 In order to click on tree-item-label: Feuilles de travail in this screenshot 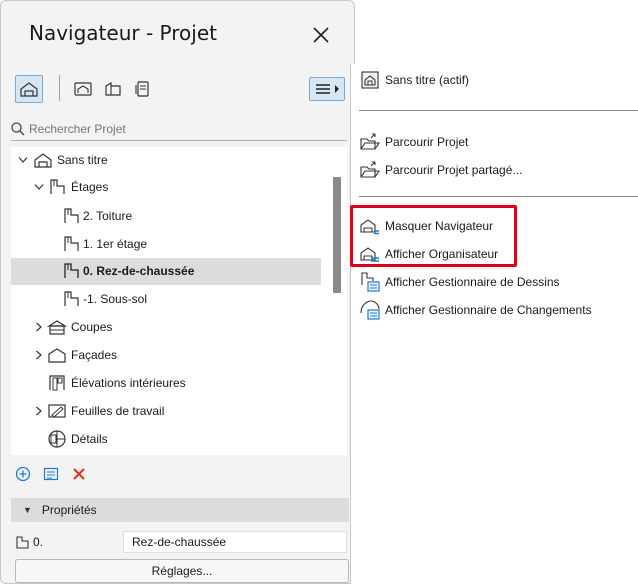, I will do `click(118, 411)`.